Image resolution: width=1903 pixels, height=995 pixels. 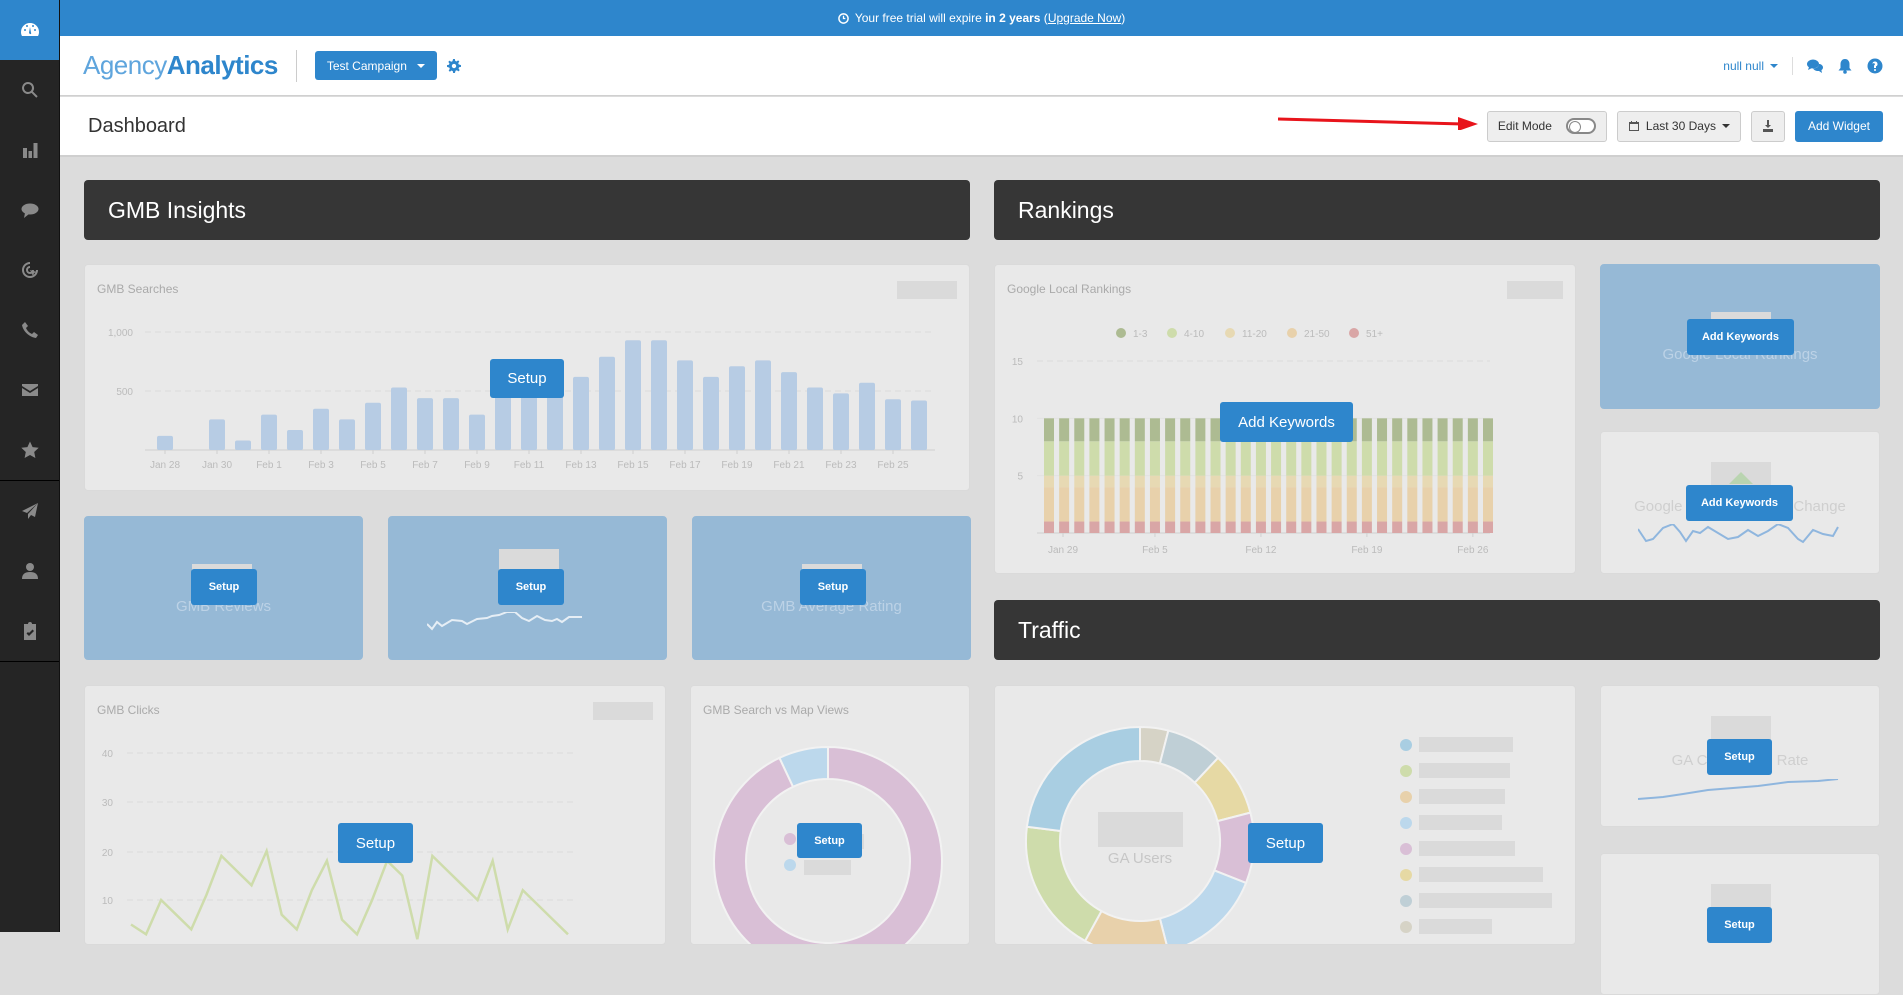 I want to click on x-tick-label: Feb 3, so click(x=321, y=465).